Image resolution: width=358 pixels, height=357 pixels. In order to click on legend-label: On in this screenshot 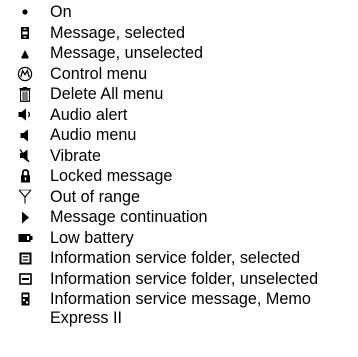, I will do `click(61, 12)`.